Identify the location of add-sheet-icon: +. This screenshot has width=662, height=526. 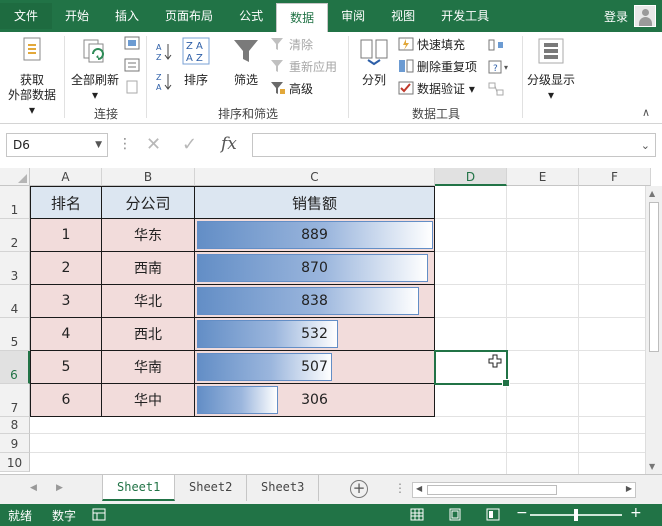
(359, 489).